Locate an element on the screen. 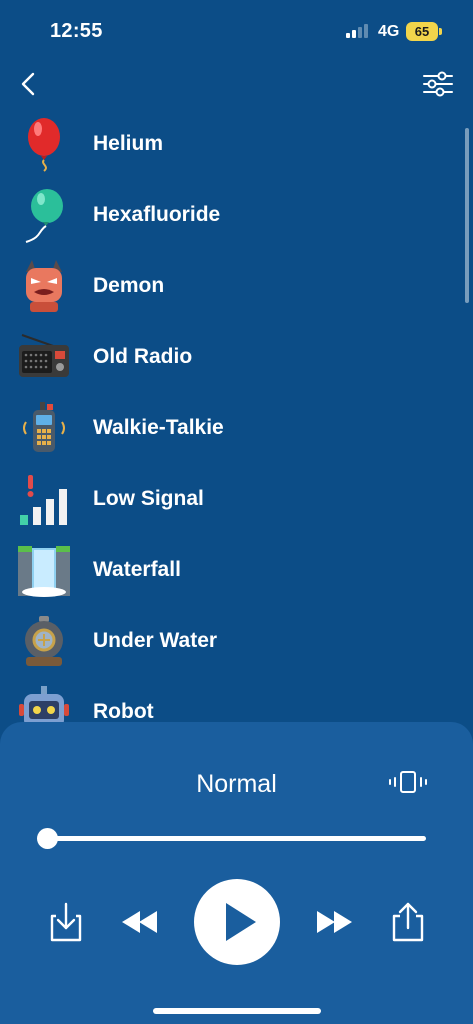 The width and height of the screenshot is (473, 1024). list-item-label: Demon is located at coordinates (129, 285).